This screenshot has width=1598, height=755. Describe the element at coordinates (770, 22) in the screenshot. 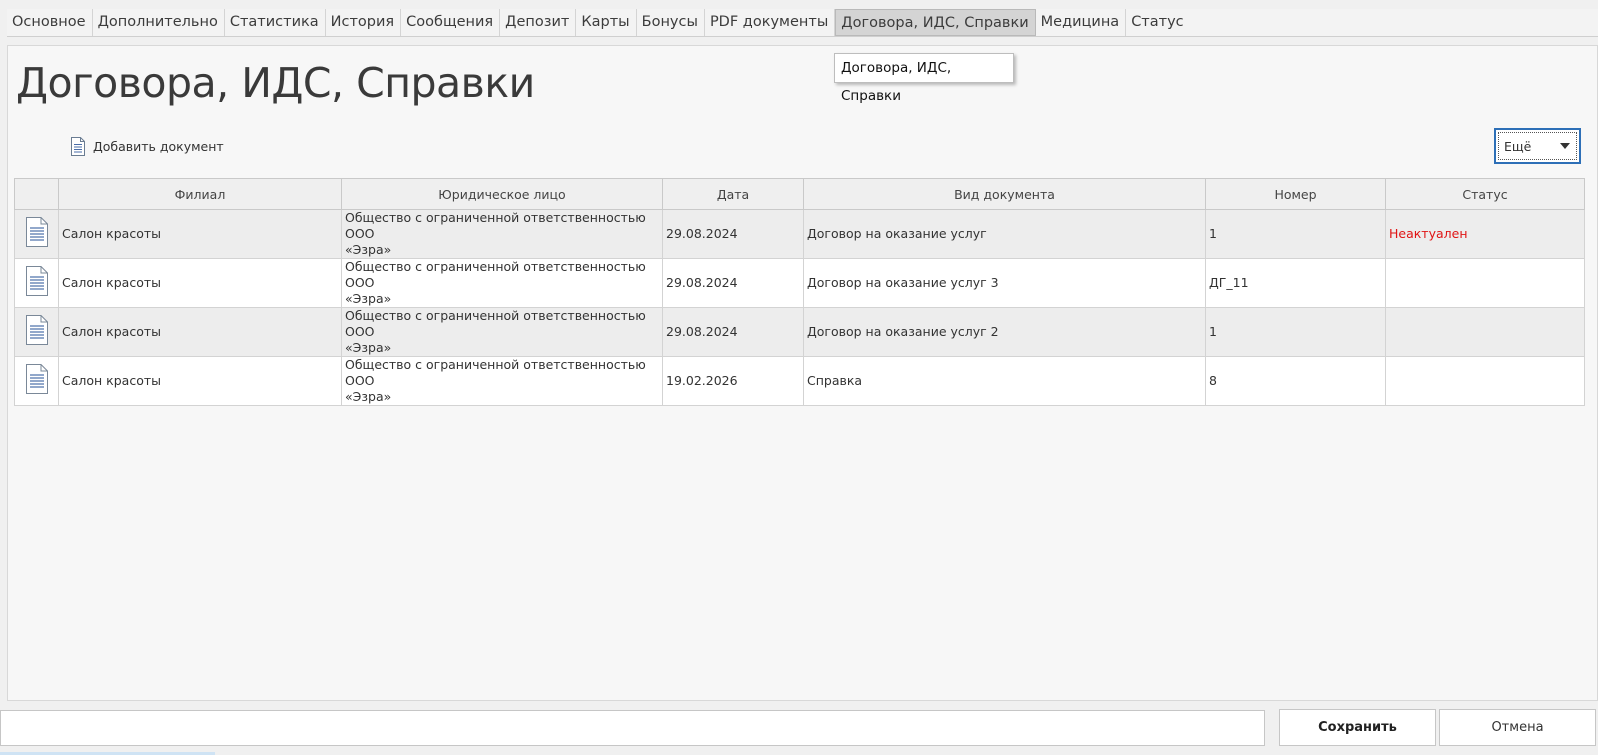

I see `tab-pdf-documents: PDF документы` at that location.